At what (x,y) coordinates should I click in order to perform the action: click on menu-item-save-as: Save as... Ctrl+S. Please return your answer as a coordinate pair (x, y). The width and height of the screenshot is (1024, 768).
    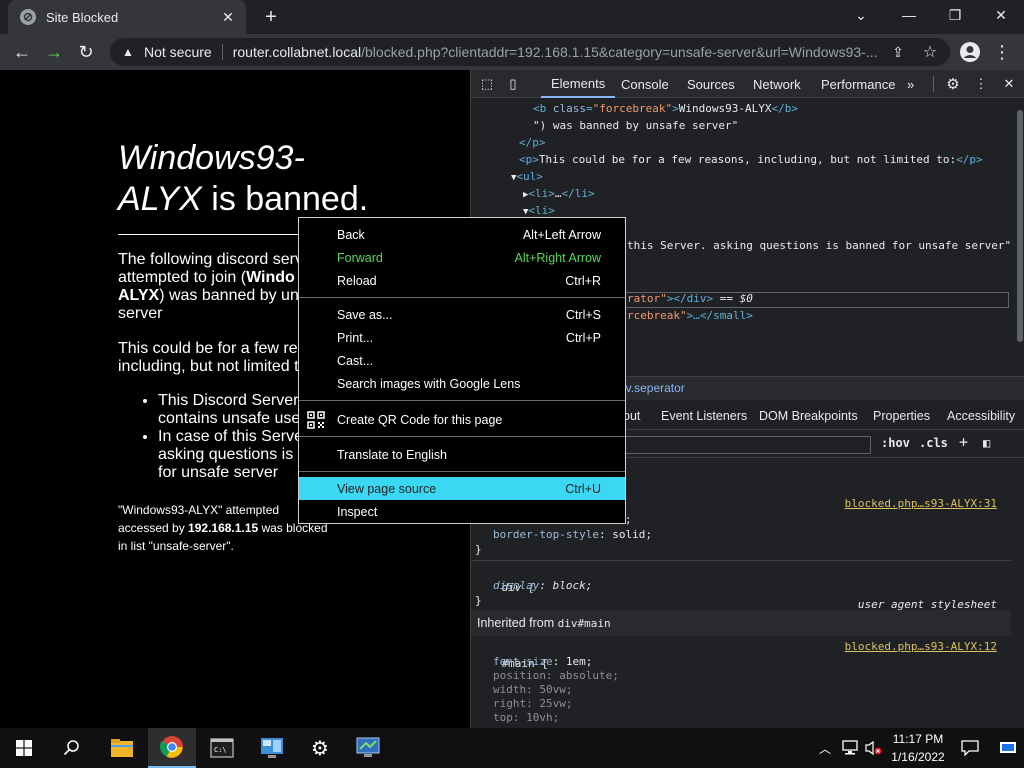
    Looking at the image, I should click on (462, 314).